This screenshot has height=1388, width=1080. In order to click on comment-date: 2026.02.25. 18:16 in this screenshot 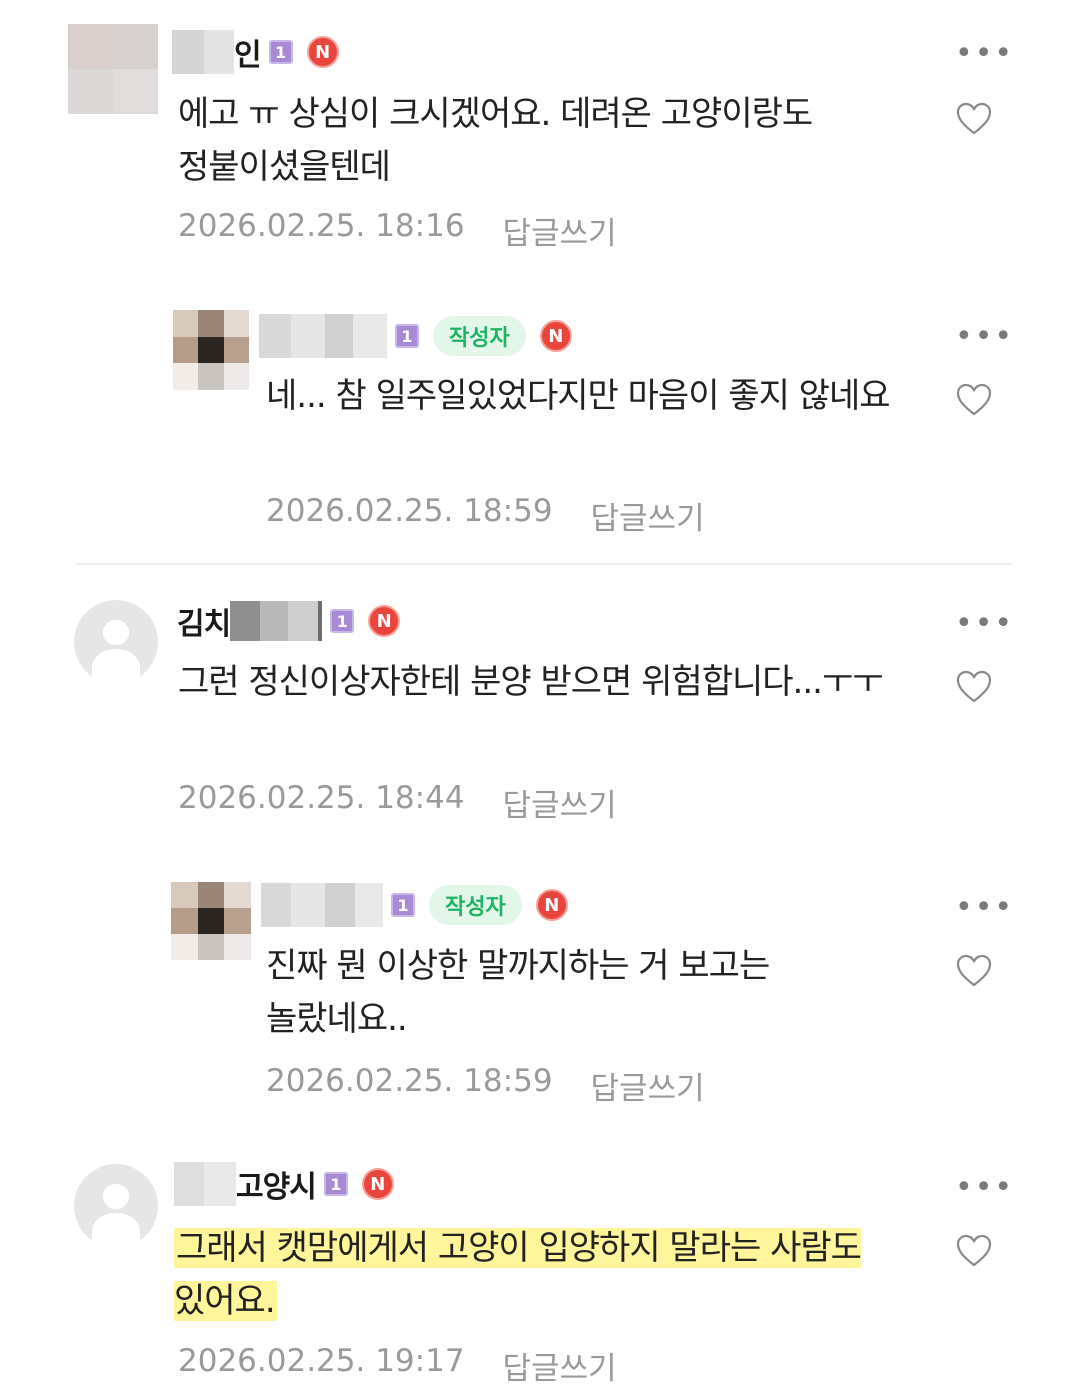, I will do `click(321, 226)`.